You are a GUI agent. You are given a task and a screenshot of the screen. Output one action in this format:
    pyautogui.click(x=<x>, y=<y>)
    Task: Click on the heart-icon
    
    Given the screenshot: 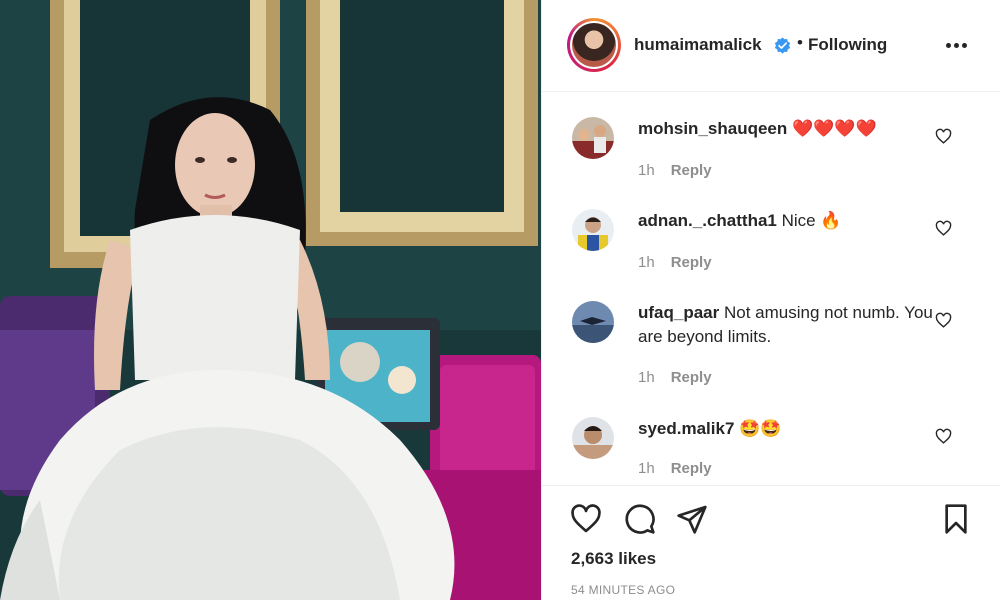 What is the action you would take?
    pyautogui.click(x=586, y=519)
    